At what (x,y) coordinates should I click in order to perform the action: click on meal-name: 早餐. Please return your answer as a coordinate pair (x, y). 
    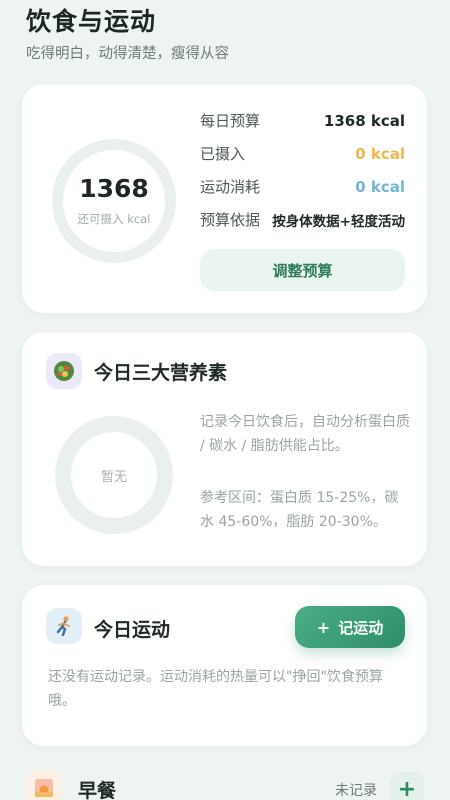
    Looking at the image, I should click on (97, 790).